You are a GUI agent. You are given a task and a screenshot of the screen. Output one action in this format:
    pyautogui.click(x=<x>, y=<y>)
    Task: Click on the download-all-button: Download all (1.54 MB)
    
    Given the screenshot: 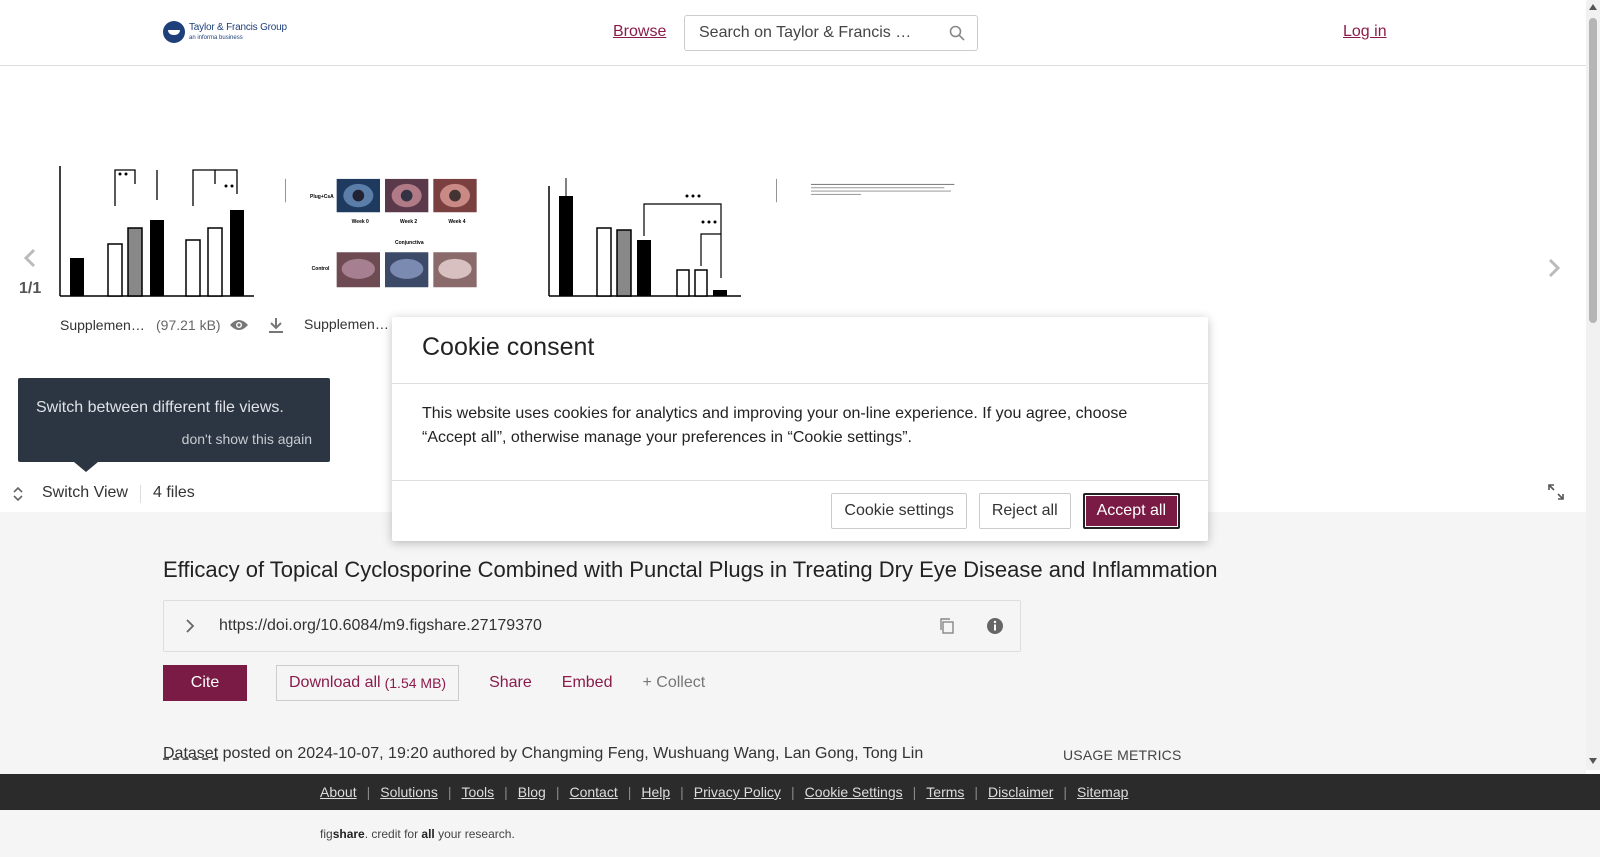 What is the action you would take?
    pyautogui.click(x=368, y=683)
    